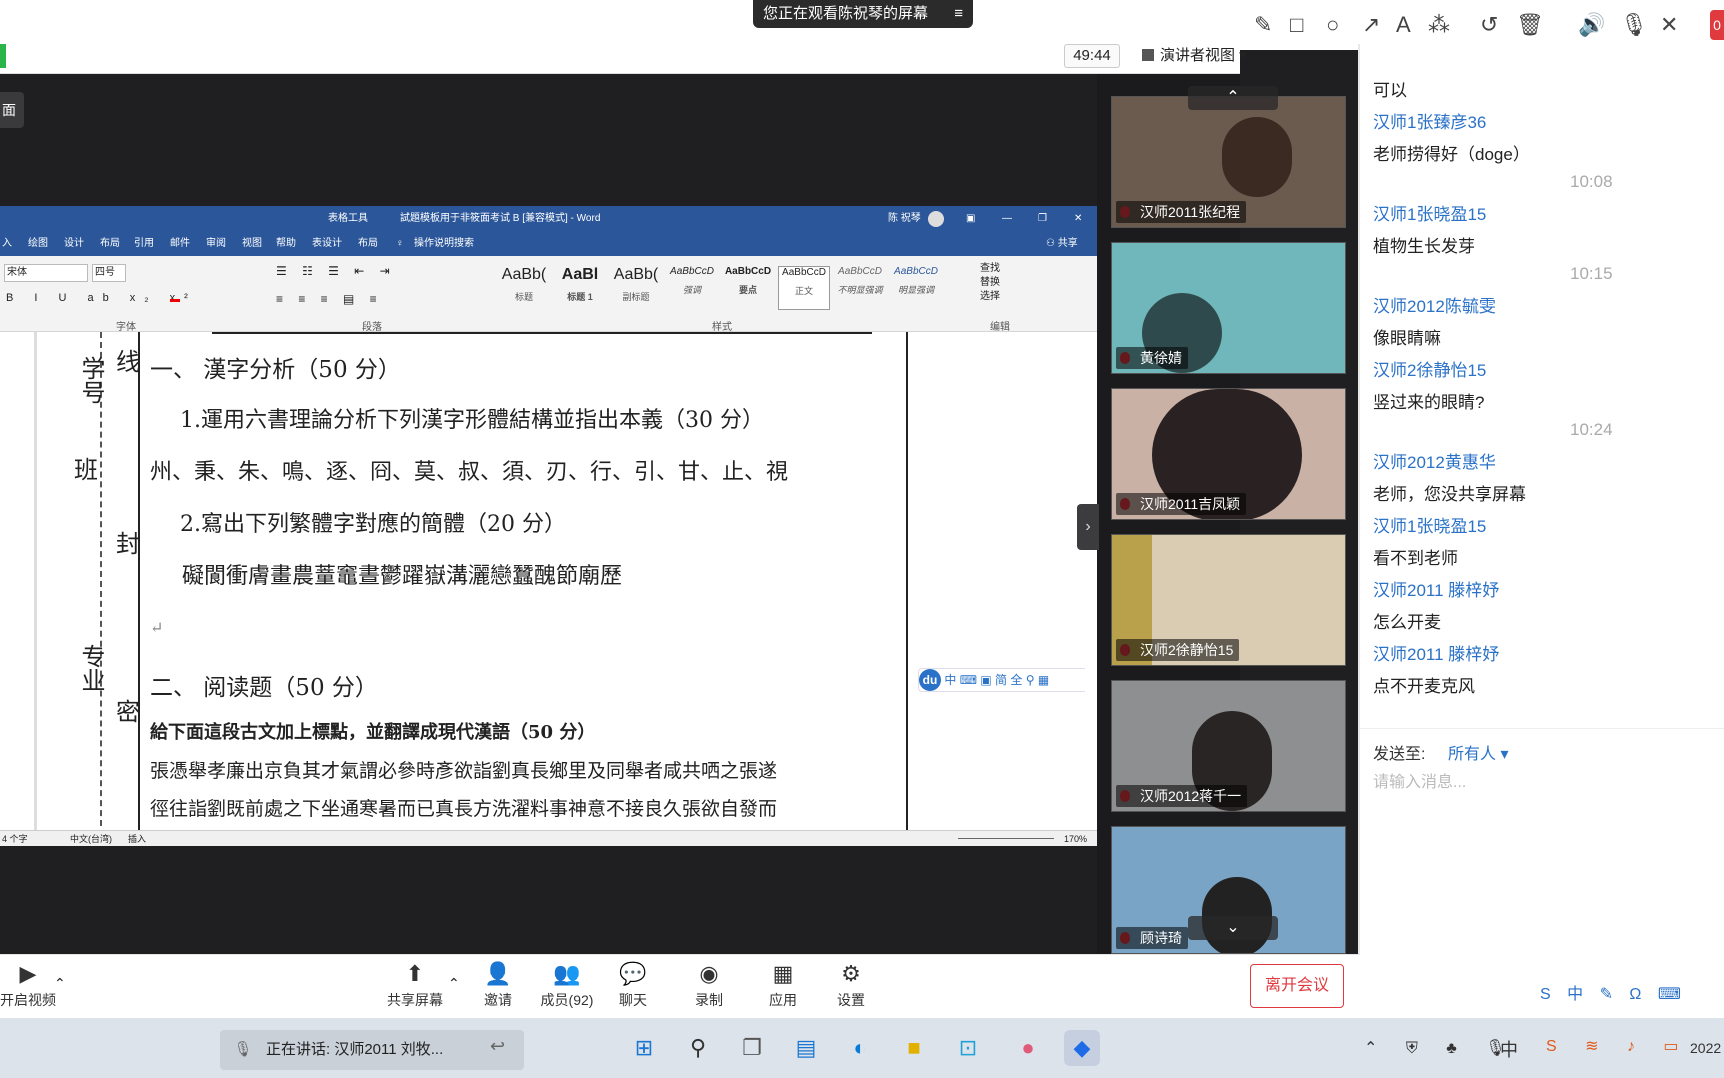  I want to click on circle-icon: ○, so click(1332, 25).